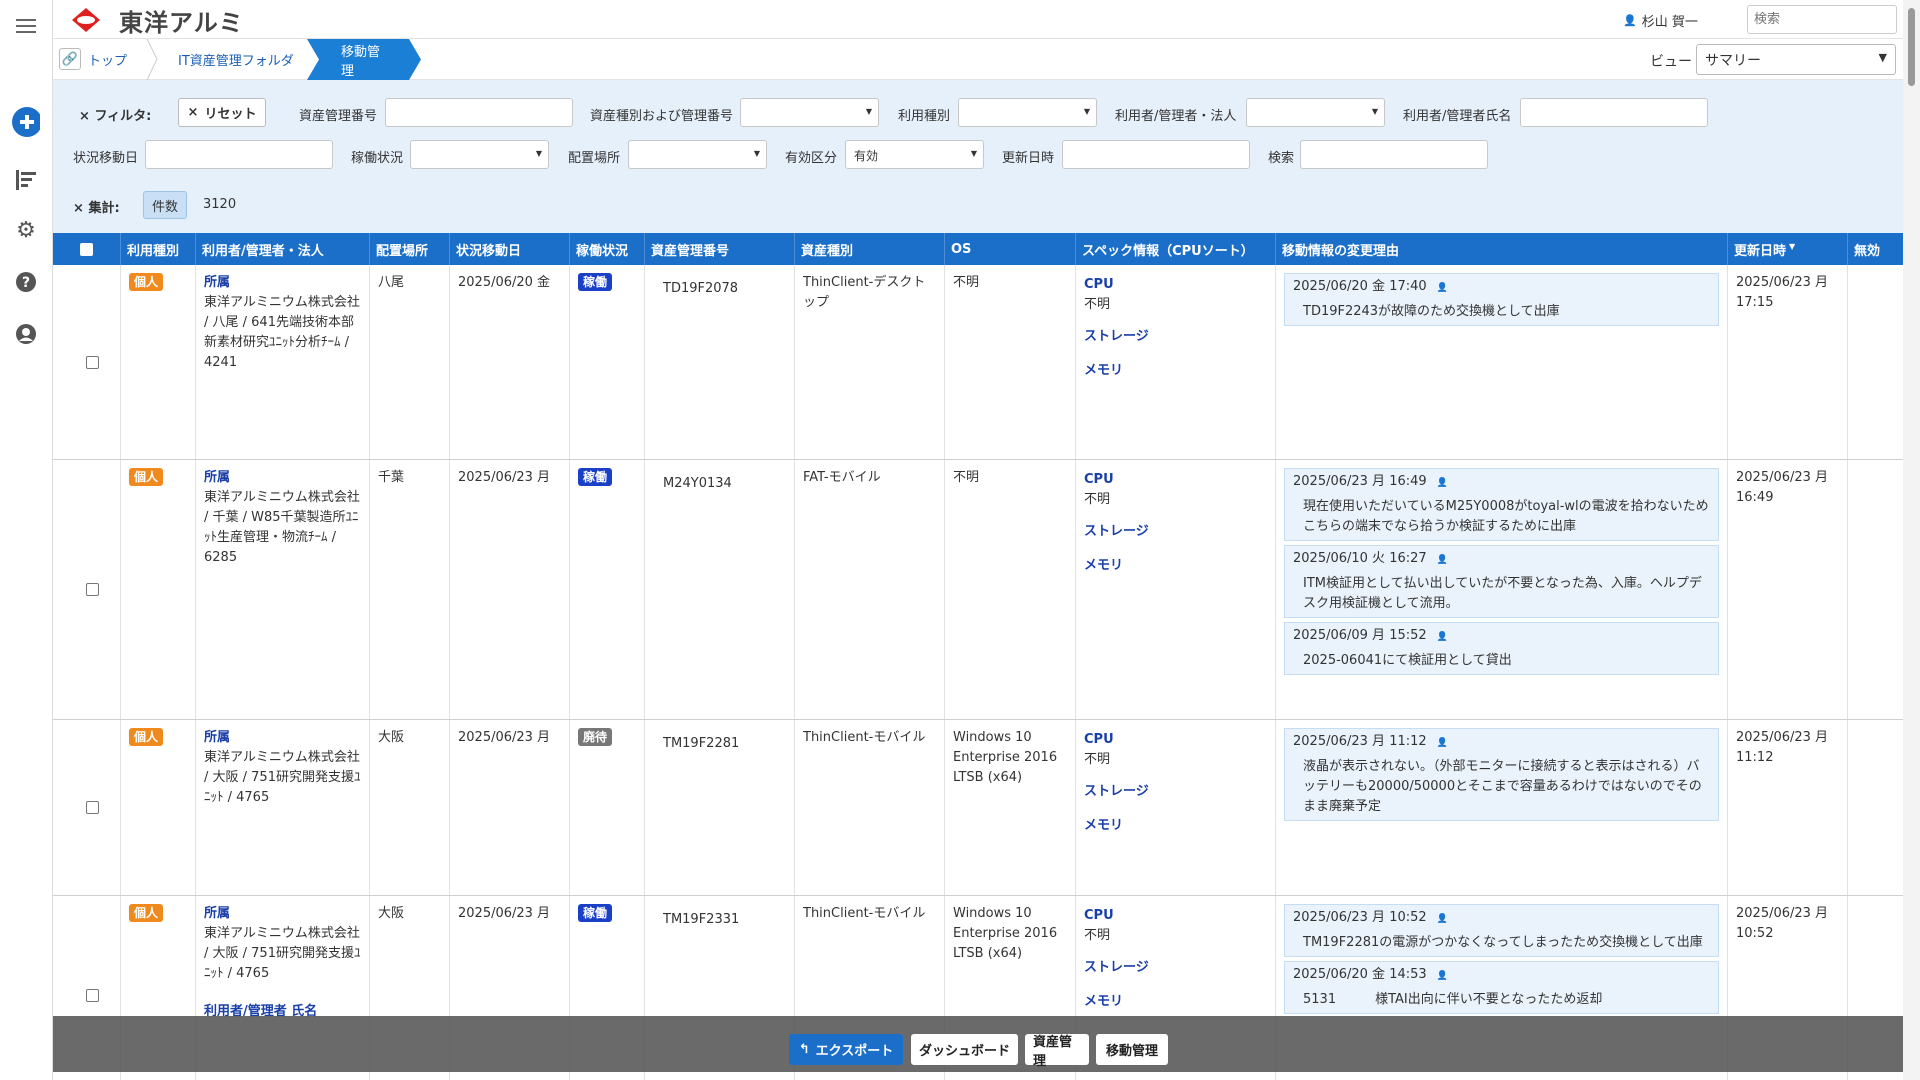  Describe the element at coordinates (158, 589) in the screenshot. I see `usage-cell: 個人` at that location.